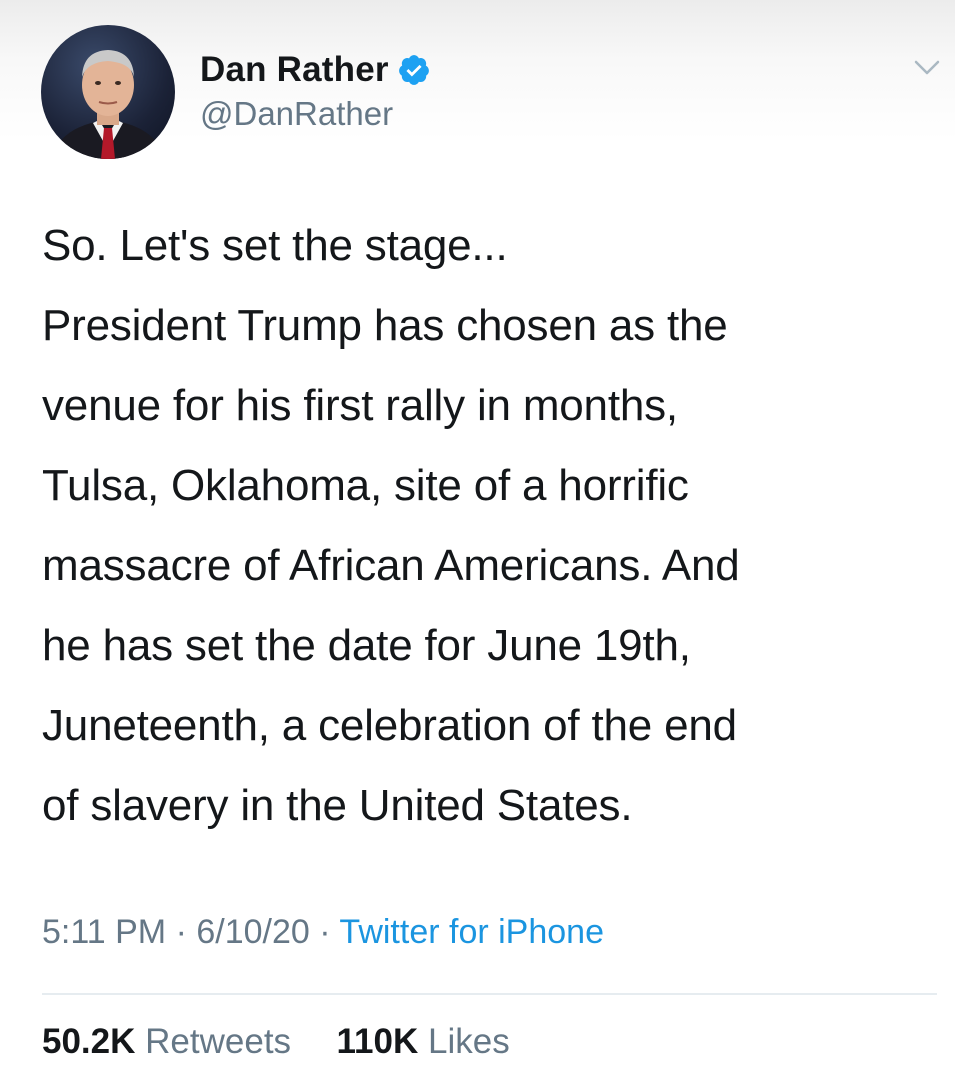 The width and height of the screenshot is (955, 1088). What do you see at coordinates (377, 1041) in the screenshot?
I see `likes-count: 110K` at bounding box center [377, 1041].